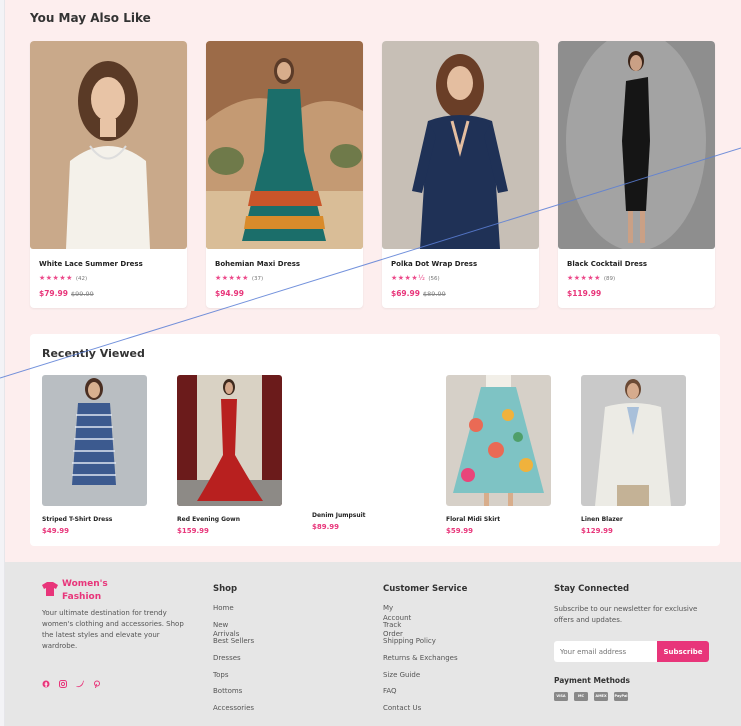 The height and width of the screenshot is (726, 741). Describe the element at coordinates (233, 712) in the screenshot. I see `footer-link-accessories: Accessories` at that location.